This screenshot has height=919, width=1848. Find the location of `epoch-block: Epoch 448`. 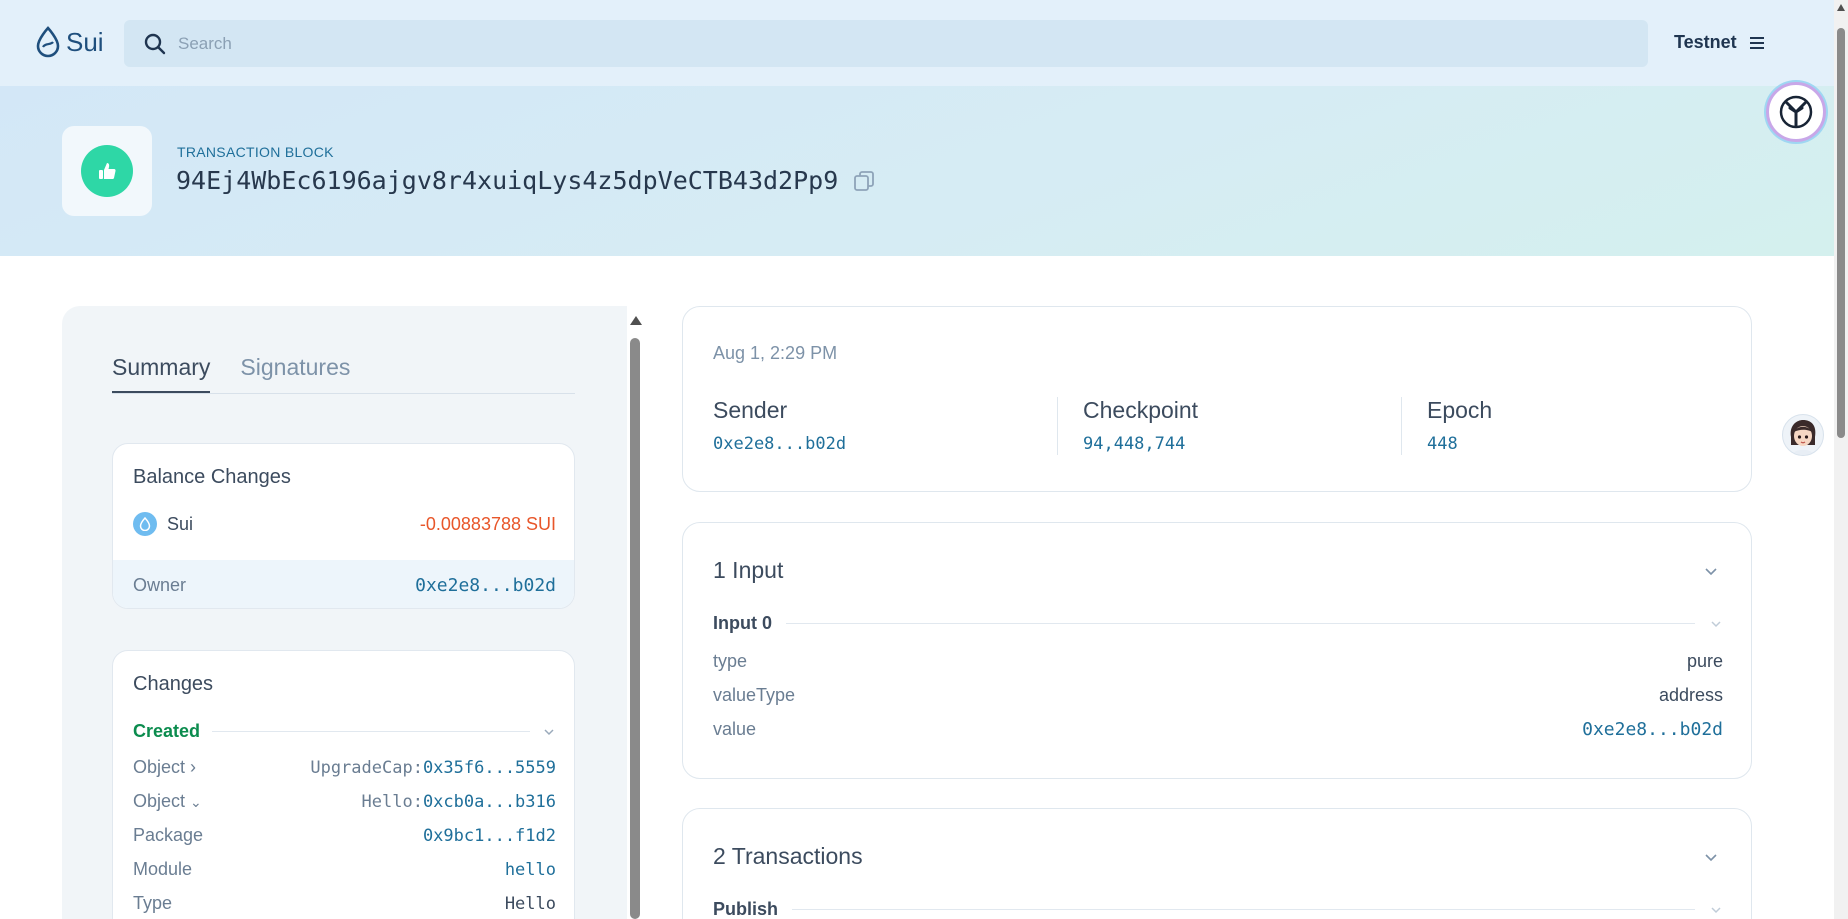

epoch-block: Epoch 448 is located at coordinates (1459, 425).